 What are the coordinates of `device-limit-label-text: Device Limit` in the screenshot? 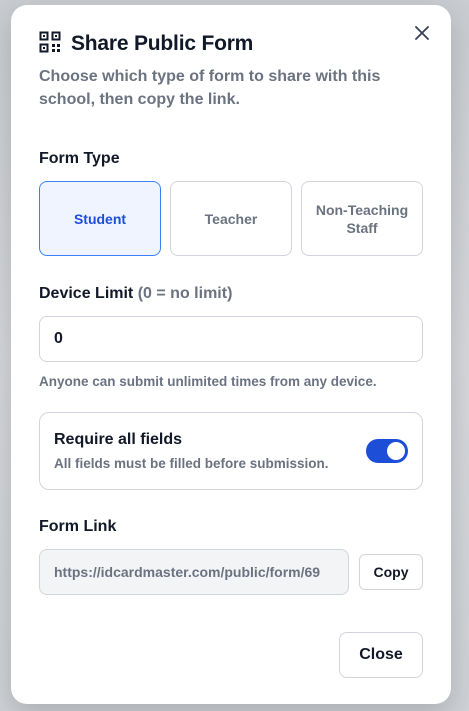 It's located at (86, 293).